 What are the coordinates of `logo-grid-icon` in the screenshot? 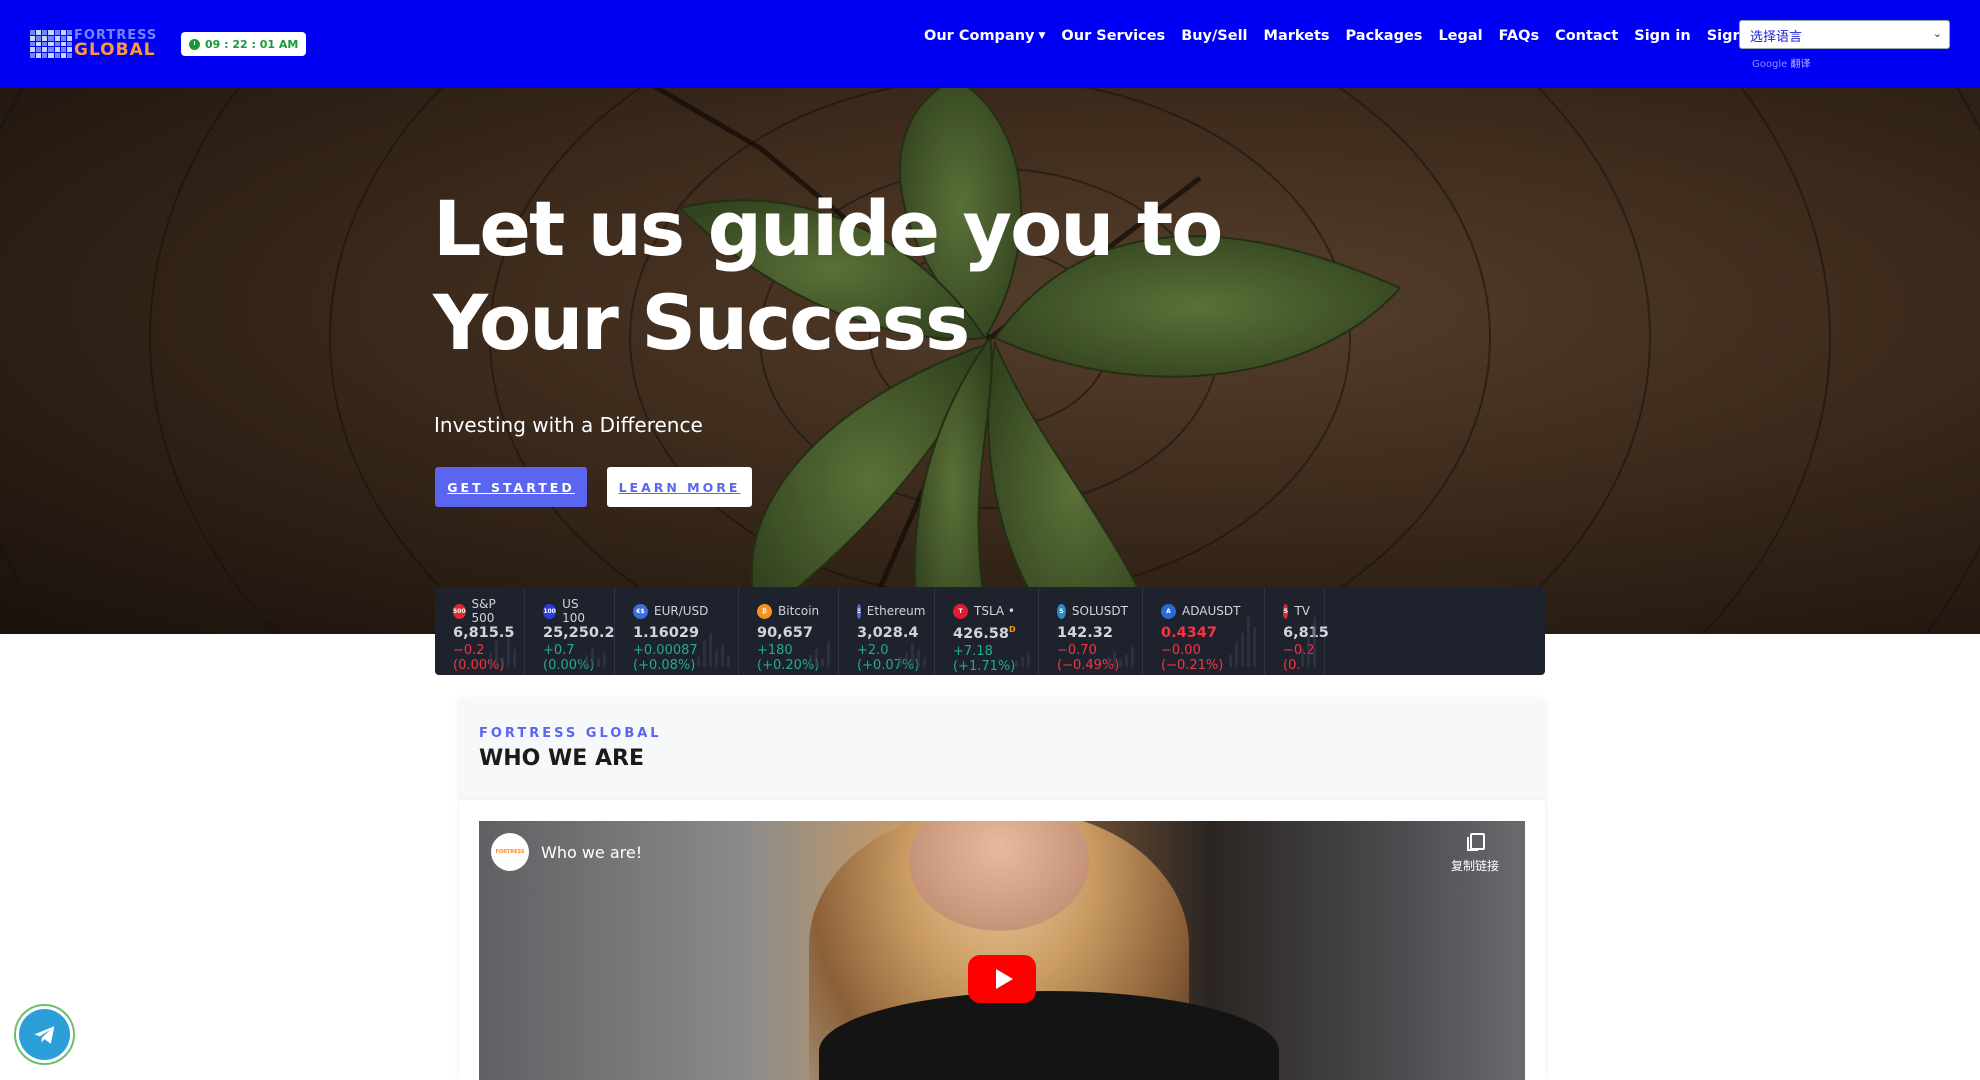 It's located at (51, 44).